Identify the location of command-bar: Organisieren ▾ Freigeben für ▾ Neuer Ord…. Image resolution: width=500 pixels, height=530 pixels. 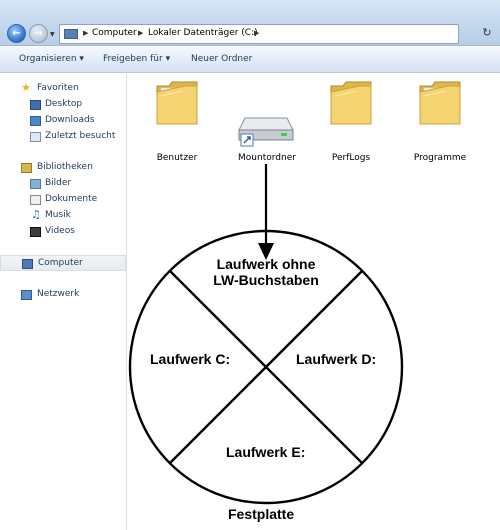
(250, 60).